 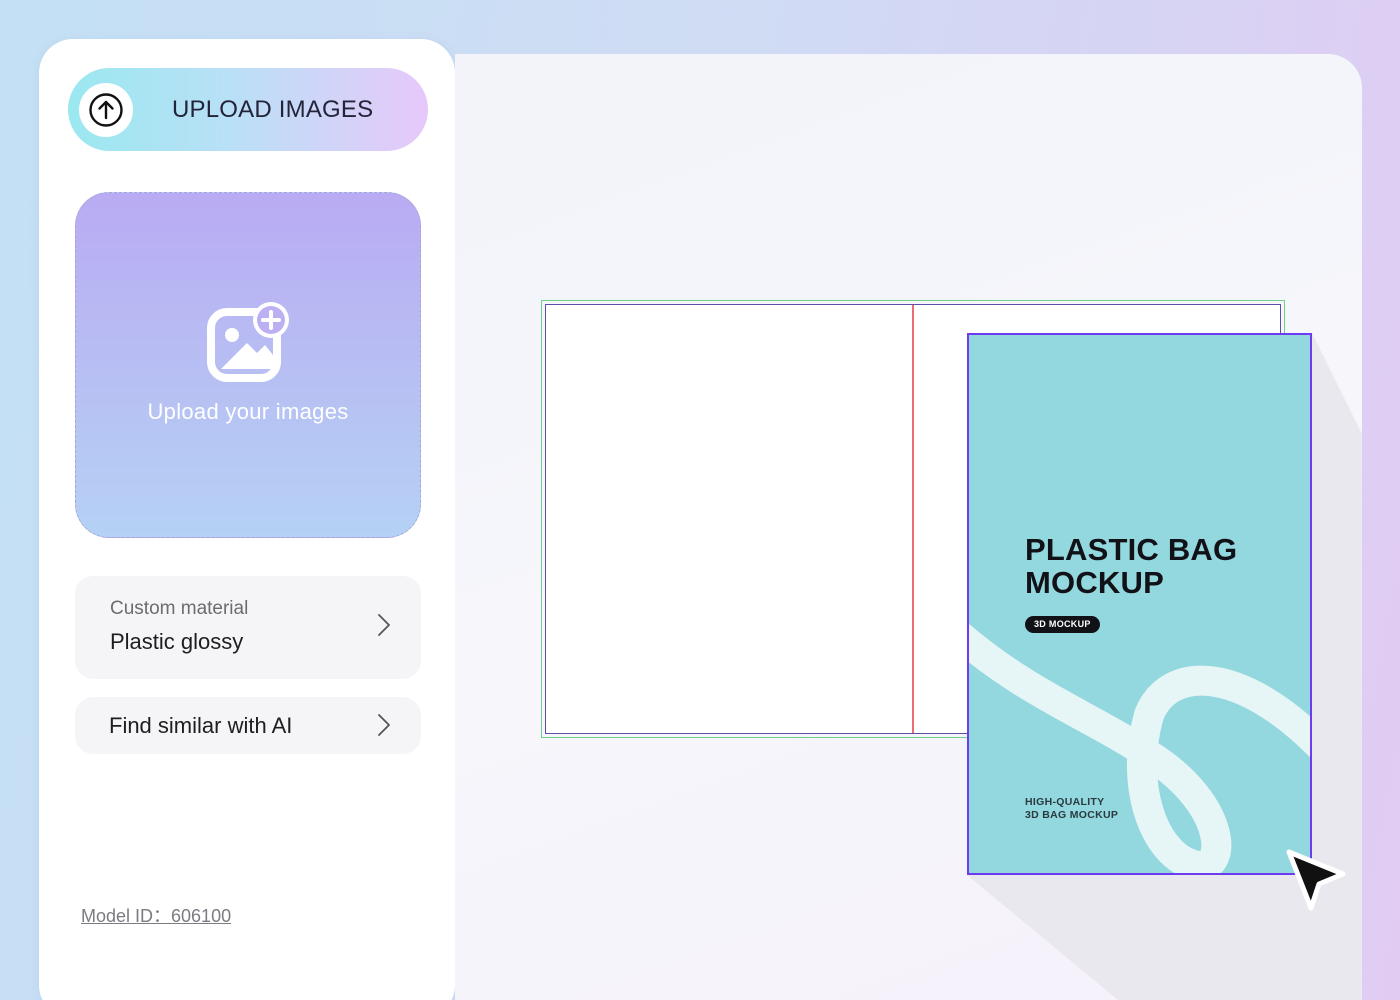 I want to click on upload-icon-circle, so click(x=106, y=110).